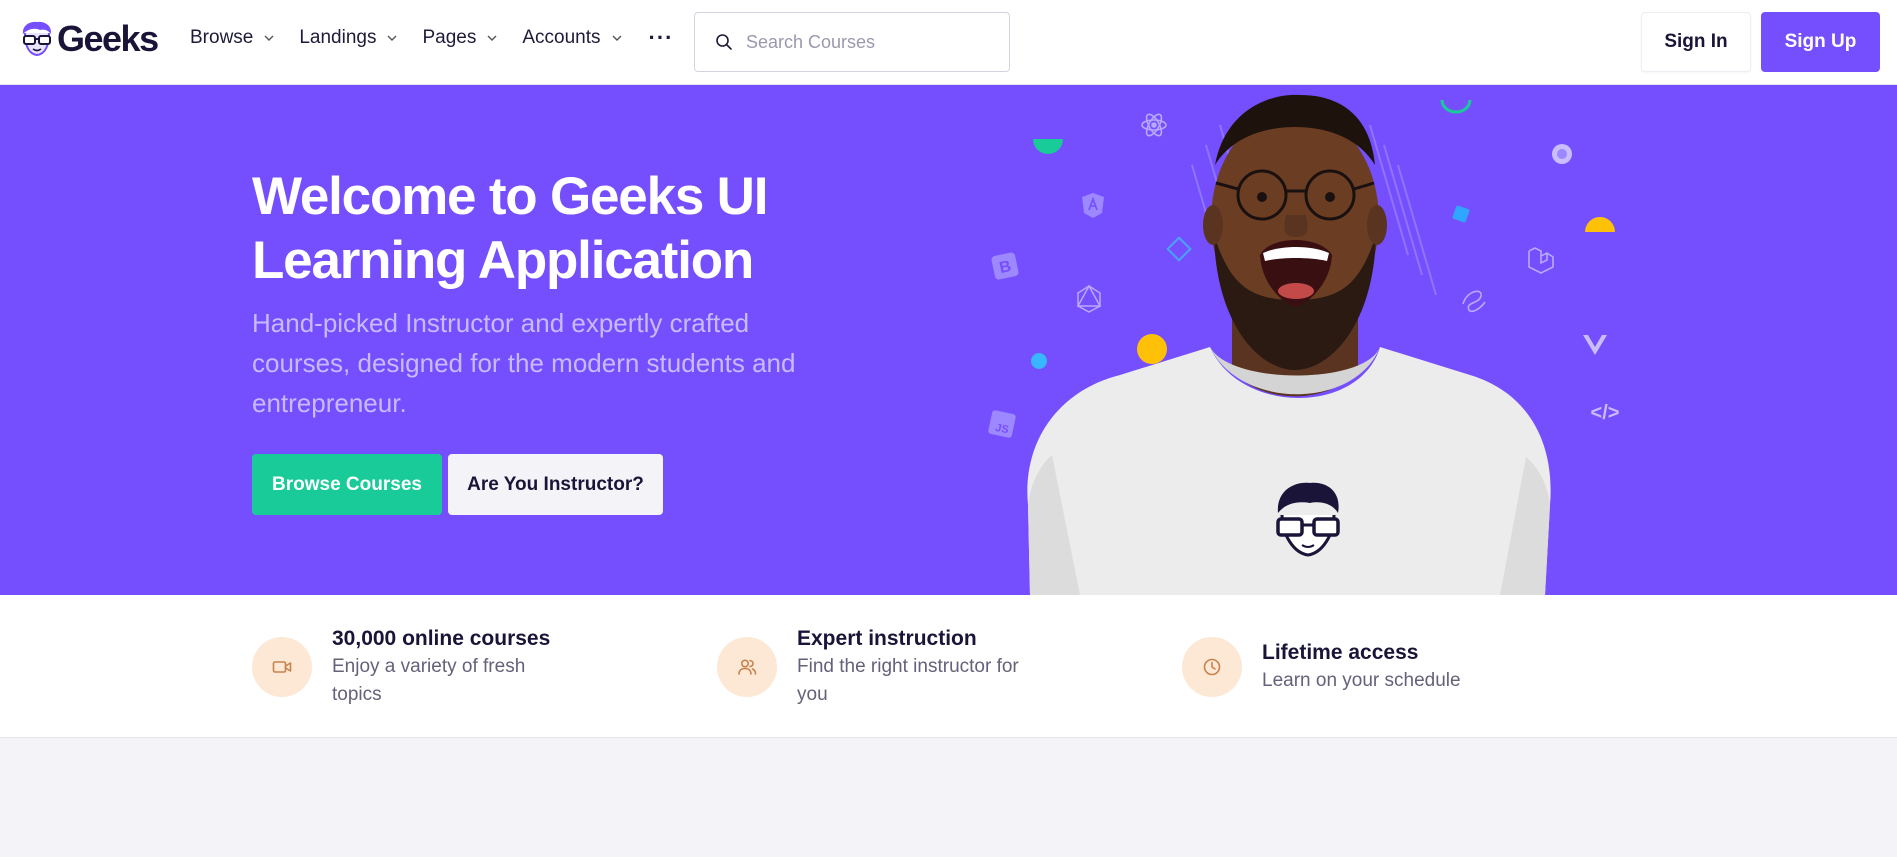 This screenshot has width=1897, height=857. I want to click on instructor-button: Are You Instructor?, so click(555, 484).